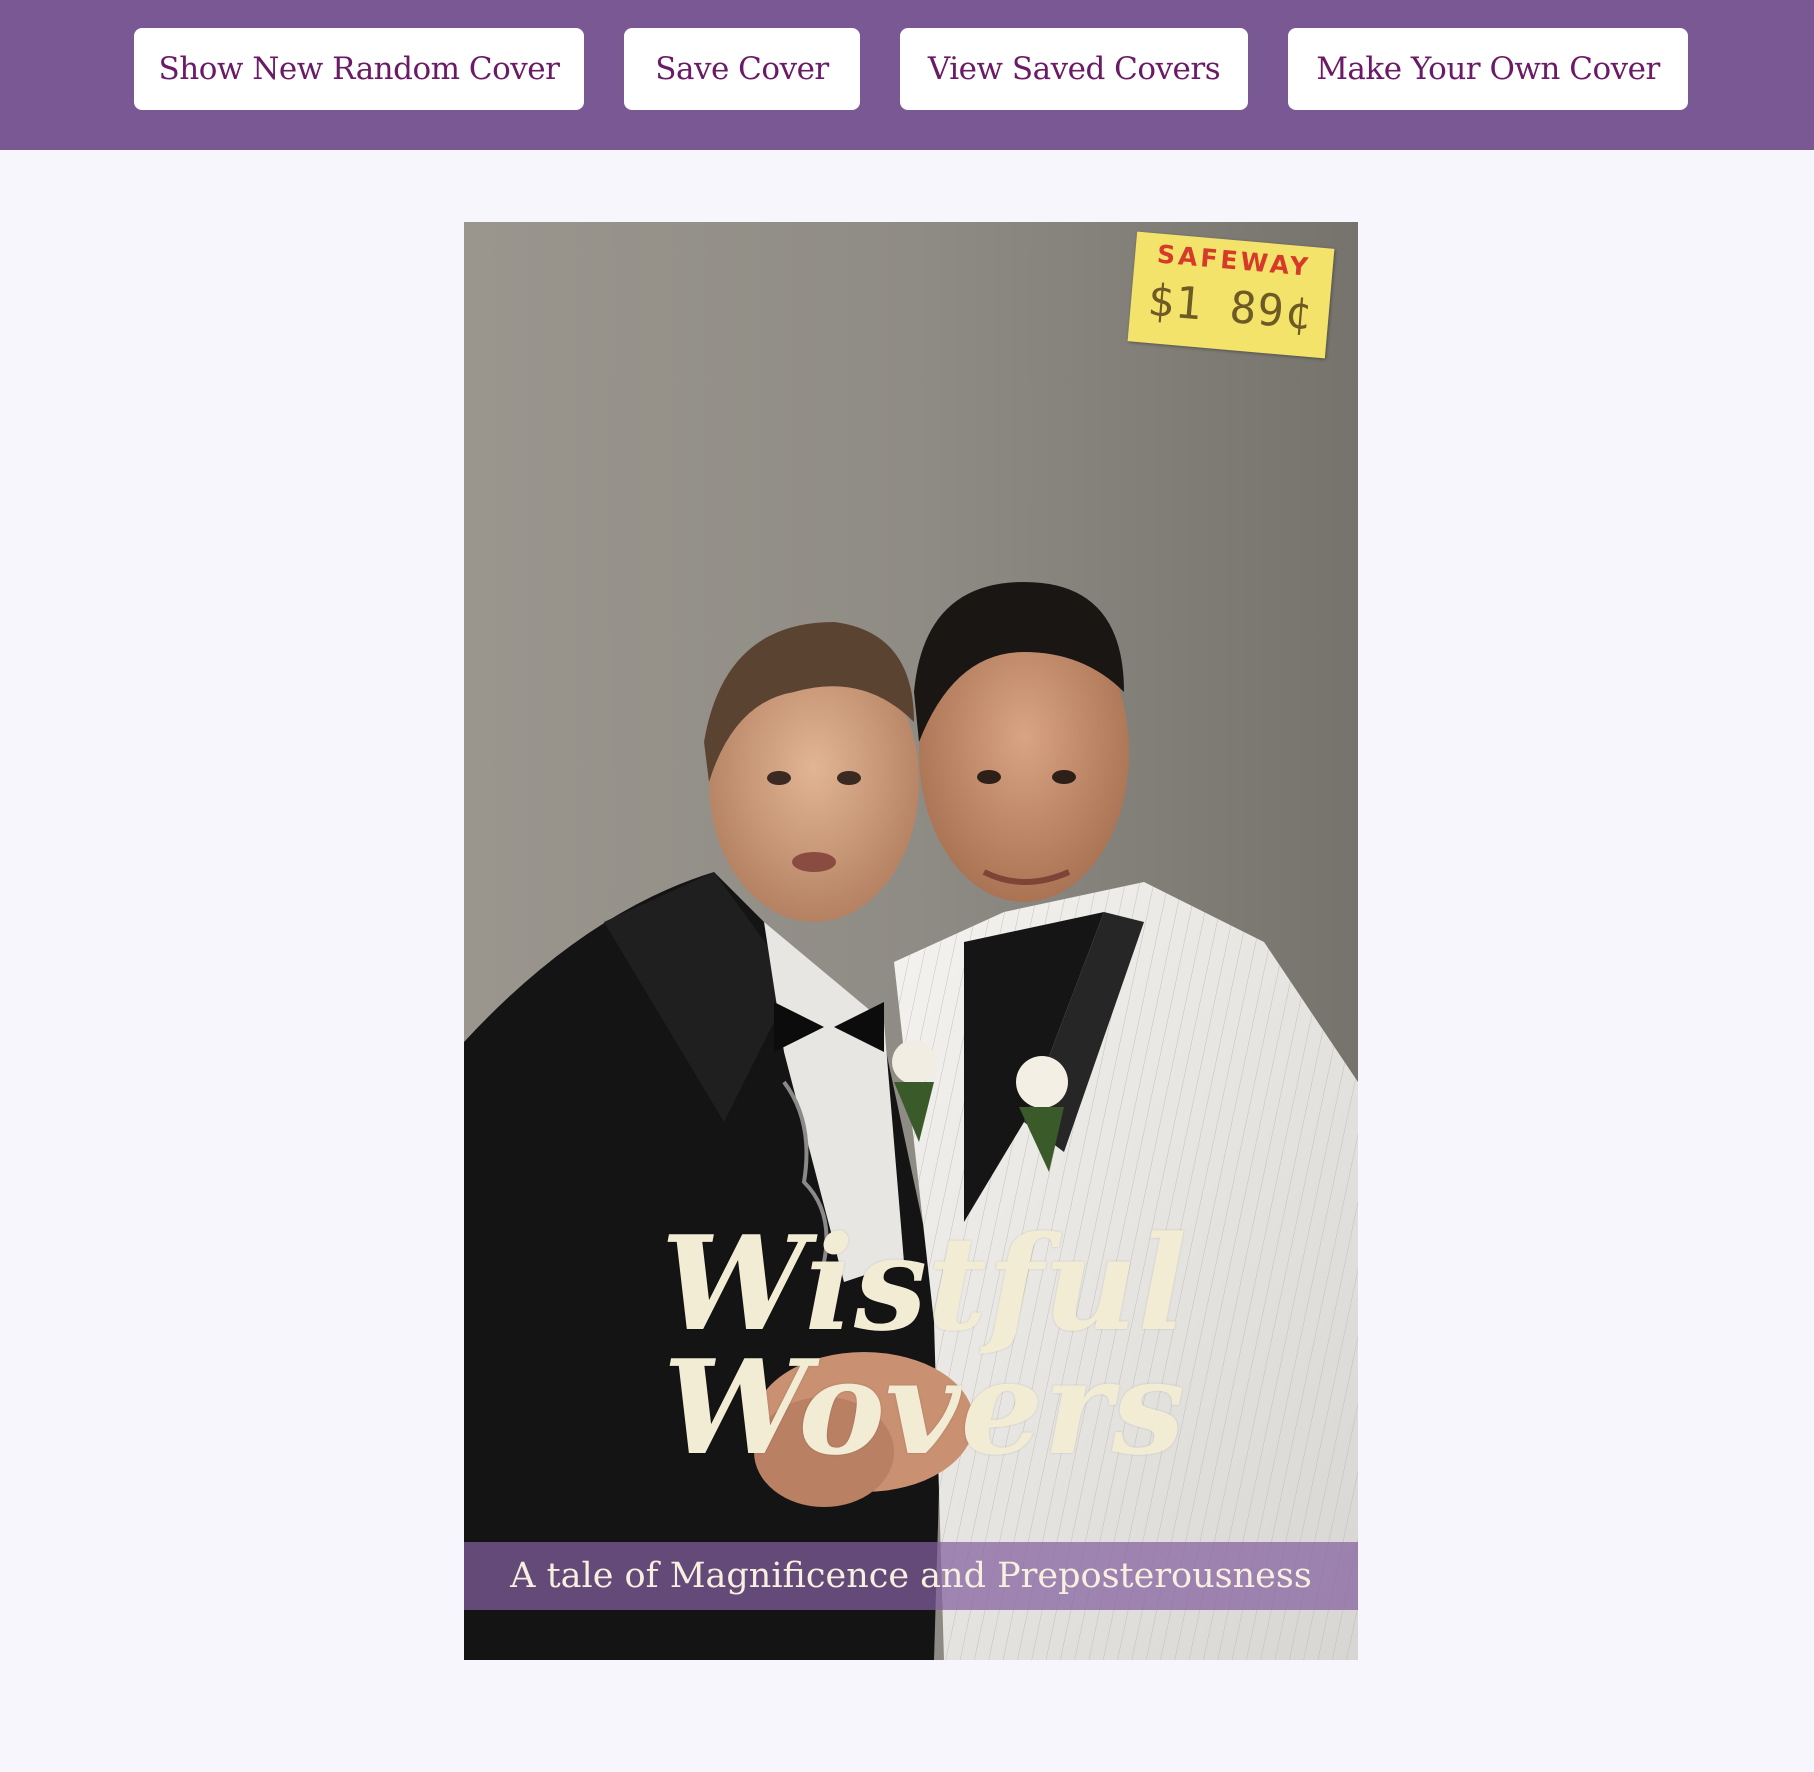 The image size is (1814, 1772). I want to click on price-sticker-price: $1 89¢, so click(1230, 307).